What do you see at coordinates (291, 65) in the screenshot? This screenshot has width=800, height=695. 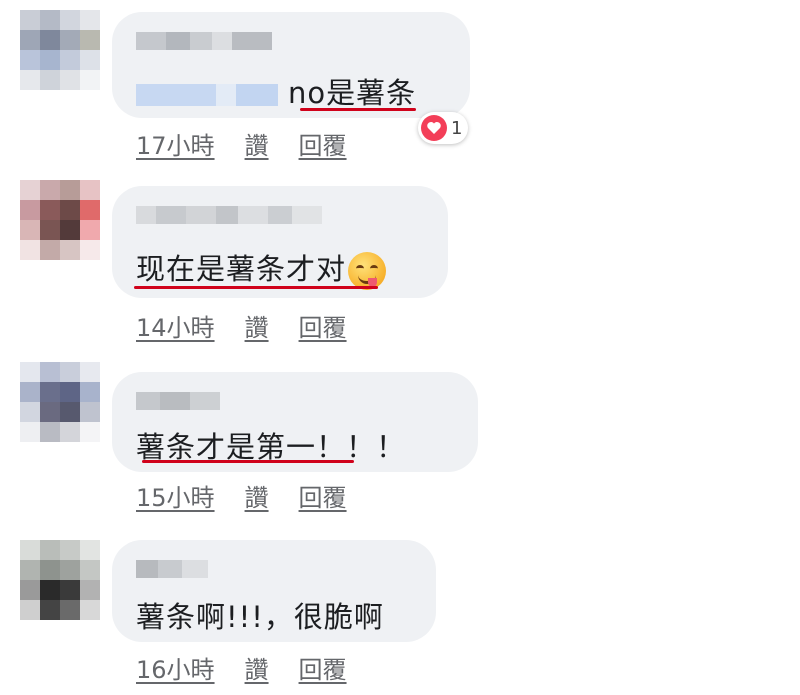 I see `comment-bubble: no是薯条` at bounding box center [291, 65].